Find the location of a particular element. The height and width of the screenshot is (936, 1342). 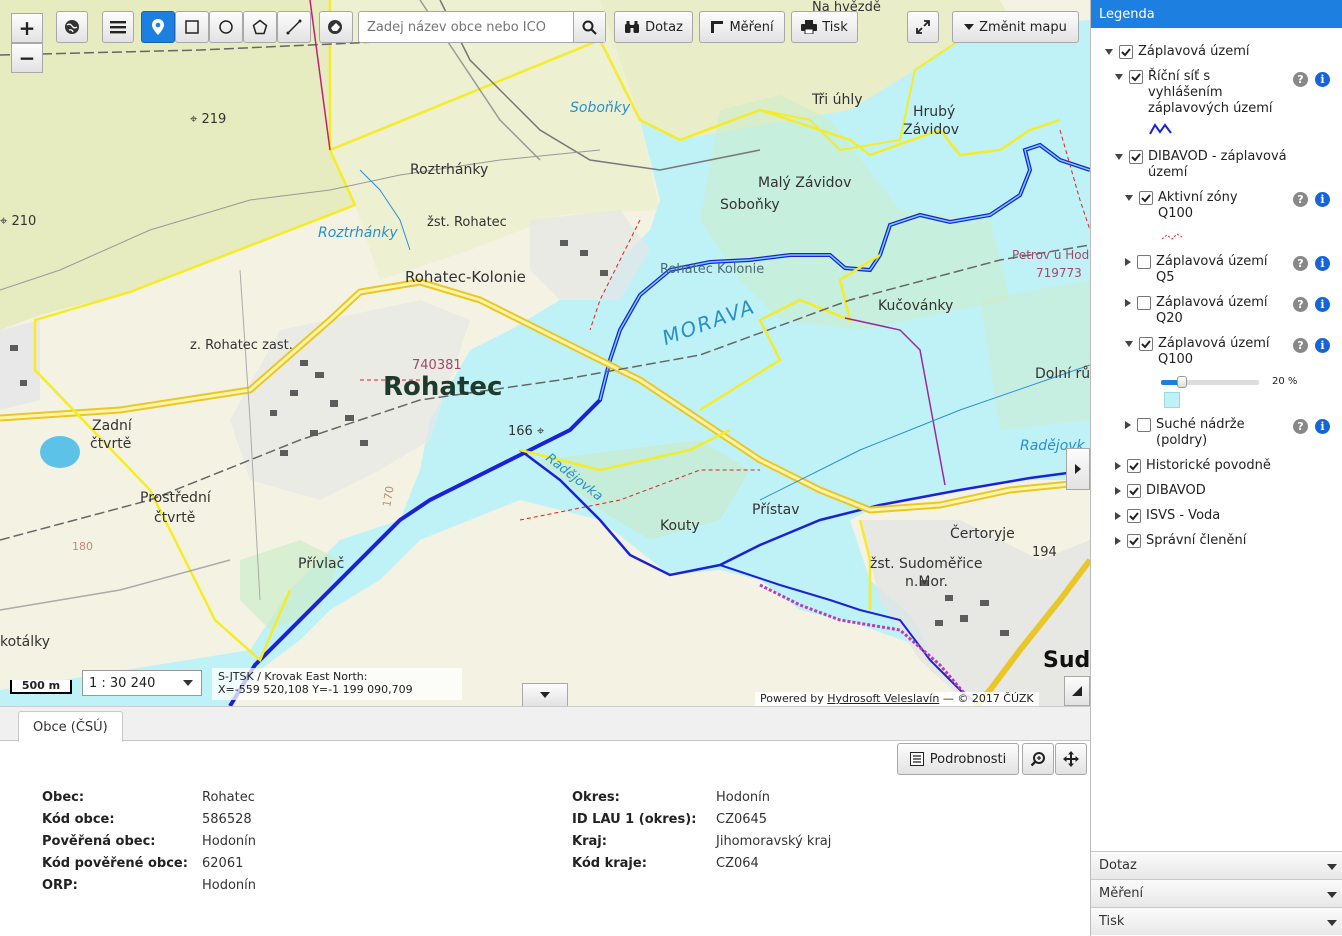

legend-item-dibavod-zu: DIBAVOD - záplavová území is located at coordinates (1215, 165).